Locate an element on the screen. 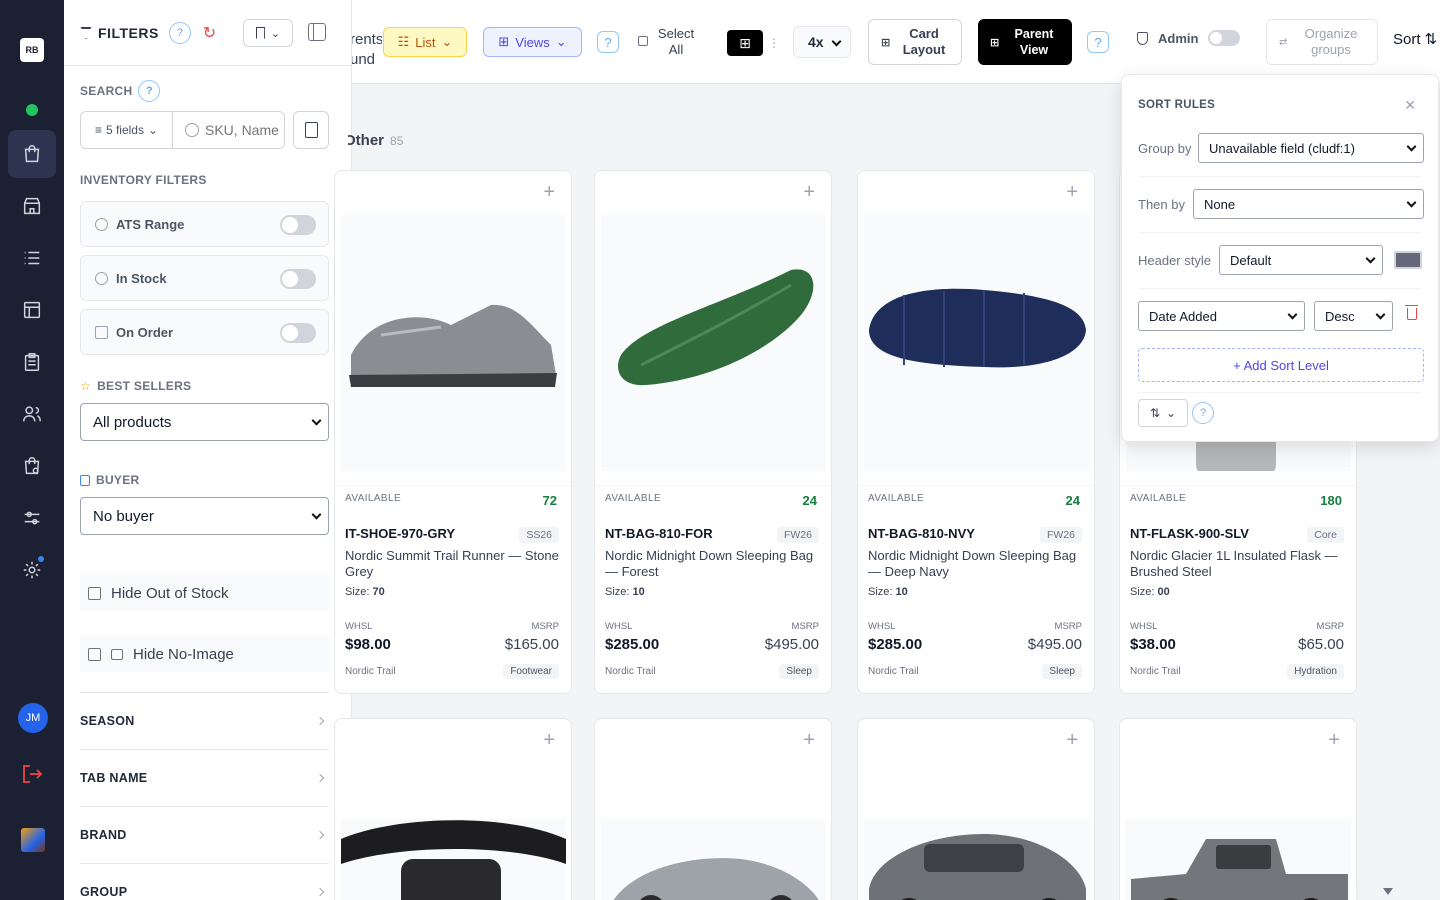 This screenshot has width=1440, height=900. grid-view-button: ⊞ is located at coordinates (745, 43).